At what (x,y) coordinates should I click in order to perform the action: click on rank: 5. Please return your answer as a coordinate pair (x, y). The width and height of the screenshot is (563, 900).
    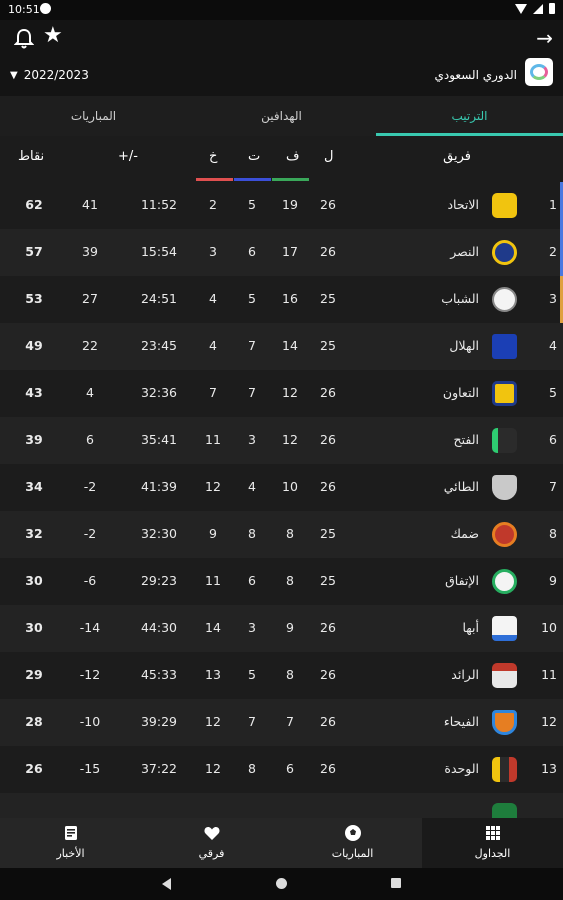
    Looking at the image, I should click on (553, 392).